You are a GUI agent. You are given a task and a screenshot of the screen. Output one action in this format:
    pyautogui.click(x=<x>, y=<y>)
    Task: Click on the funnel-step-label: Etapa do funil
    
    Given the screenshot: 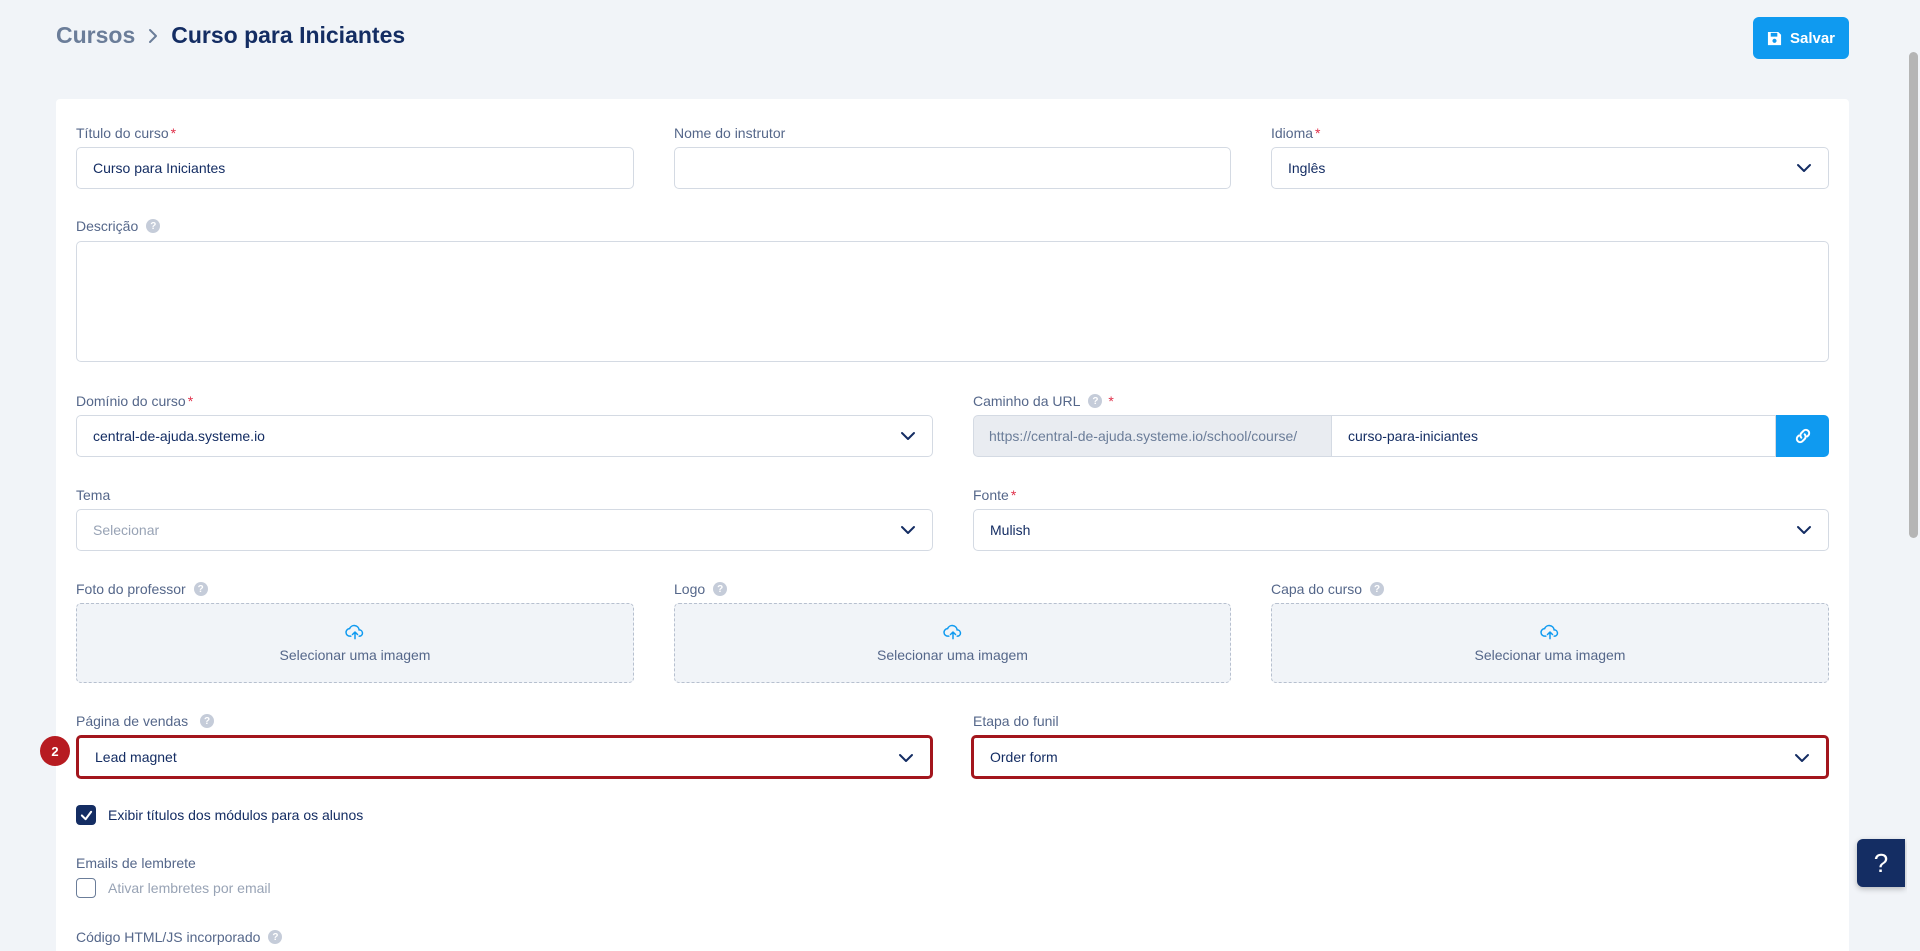 What is the action you would take?
    pyautogui.click(x=1016, y=721)
    